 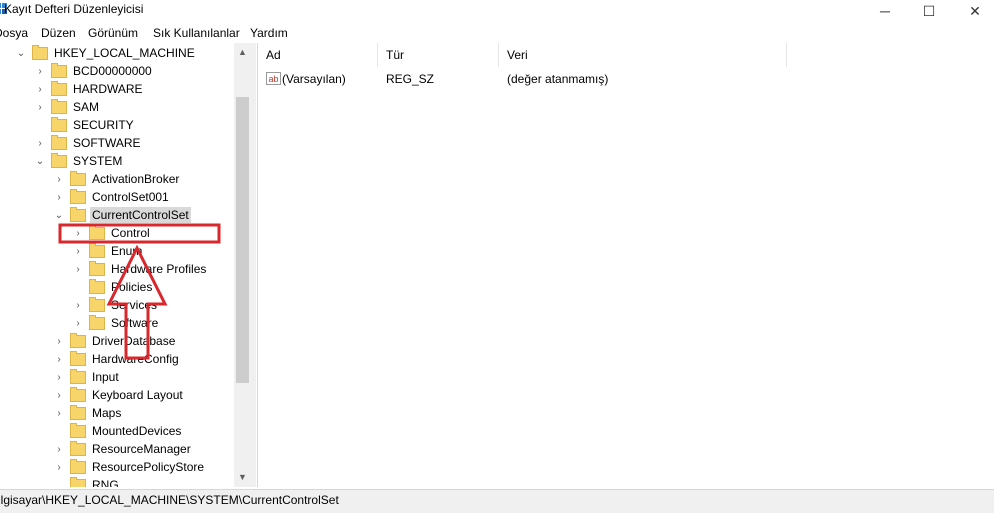 What do you see at coordinates (112, 71) in the screenshot?
I see `tree-item-label: BCD00000000` at bounding box center [112, 71].